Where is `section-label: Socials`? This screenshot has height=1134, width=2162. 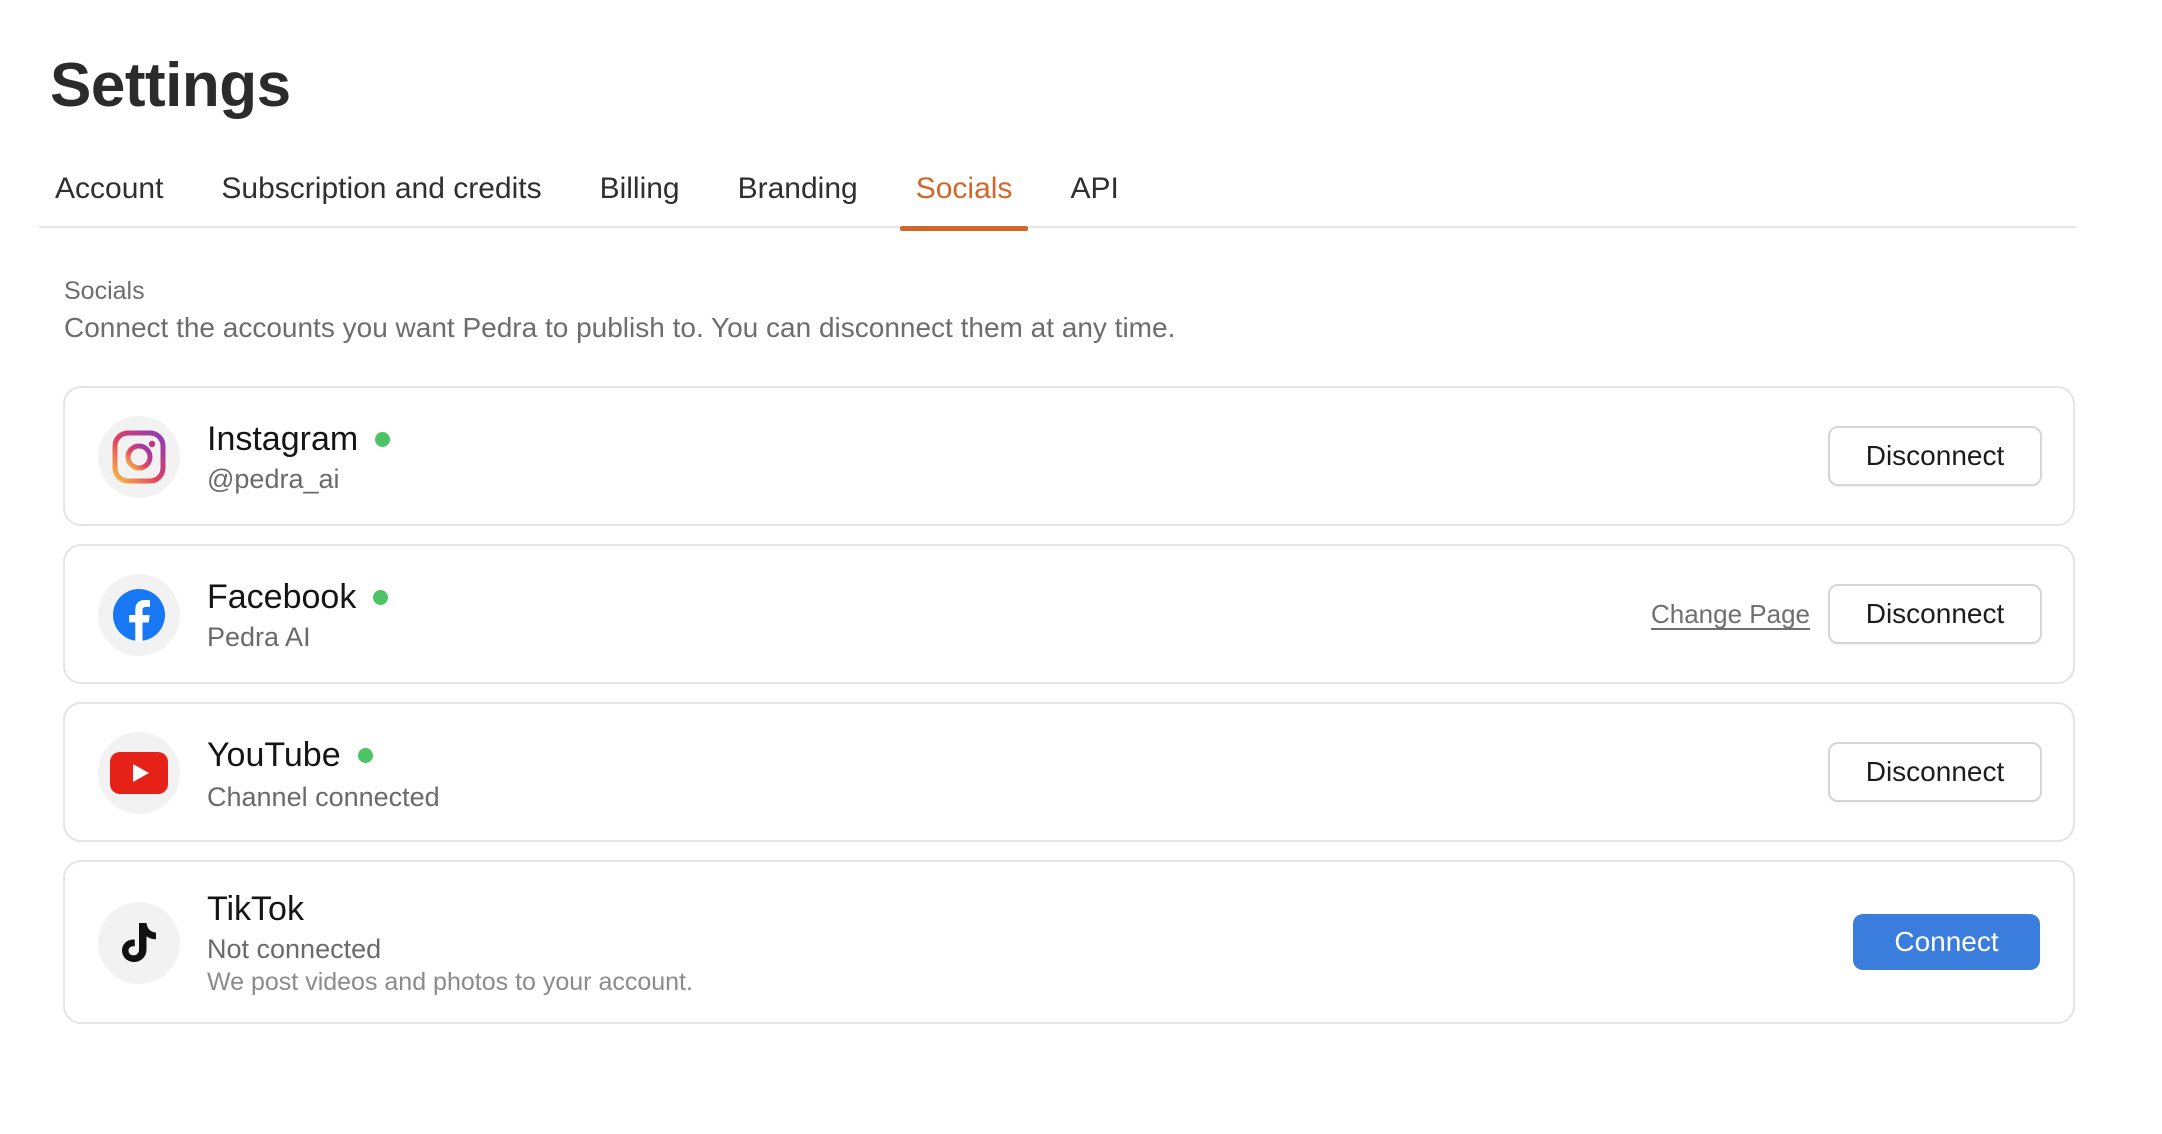 section-label: Socials is located at coordinates (104, 291).